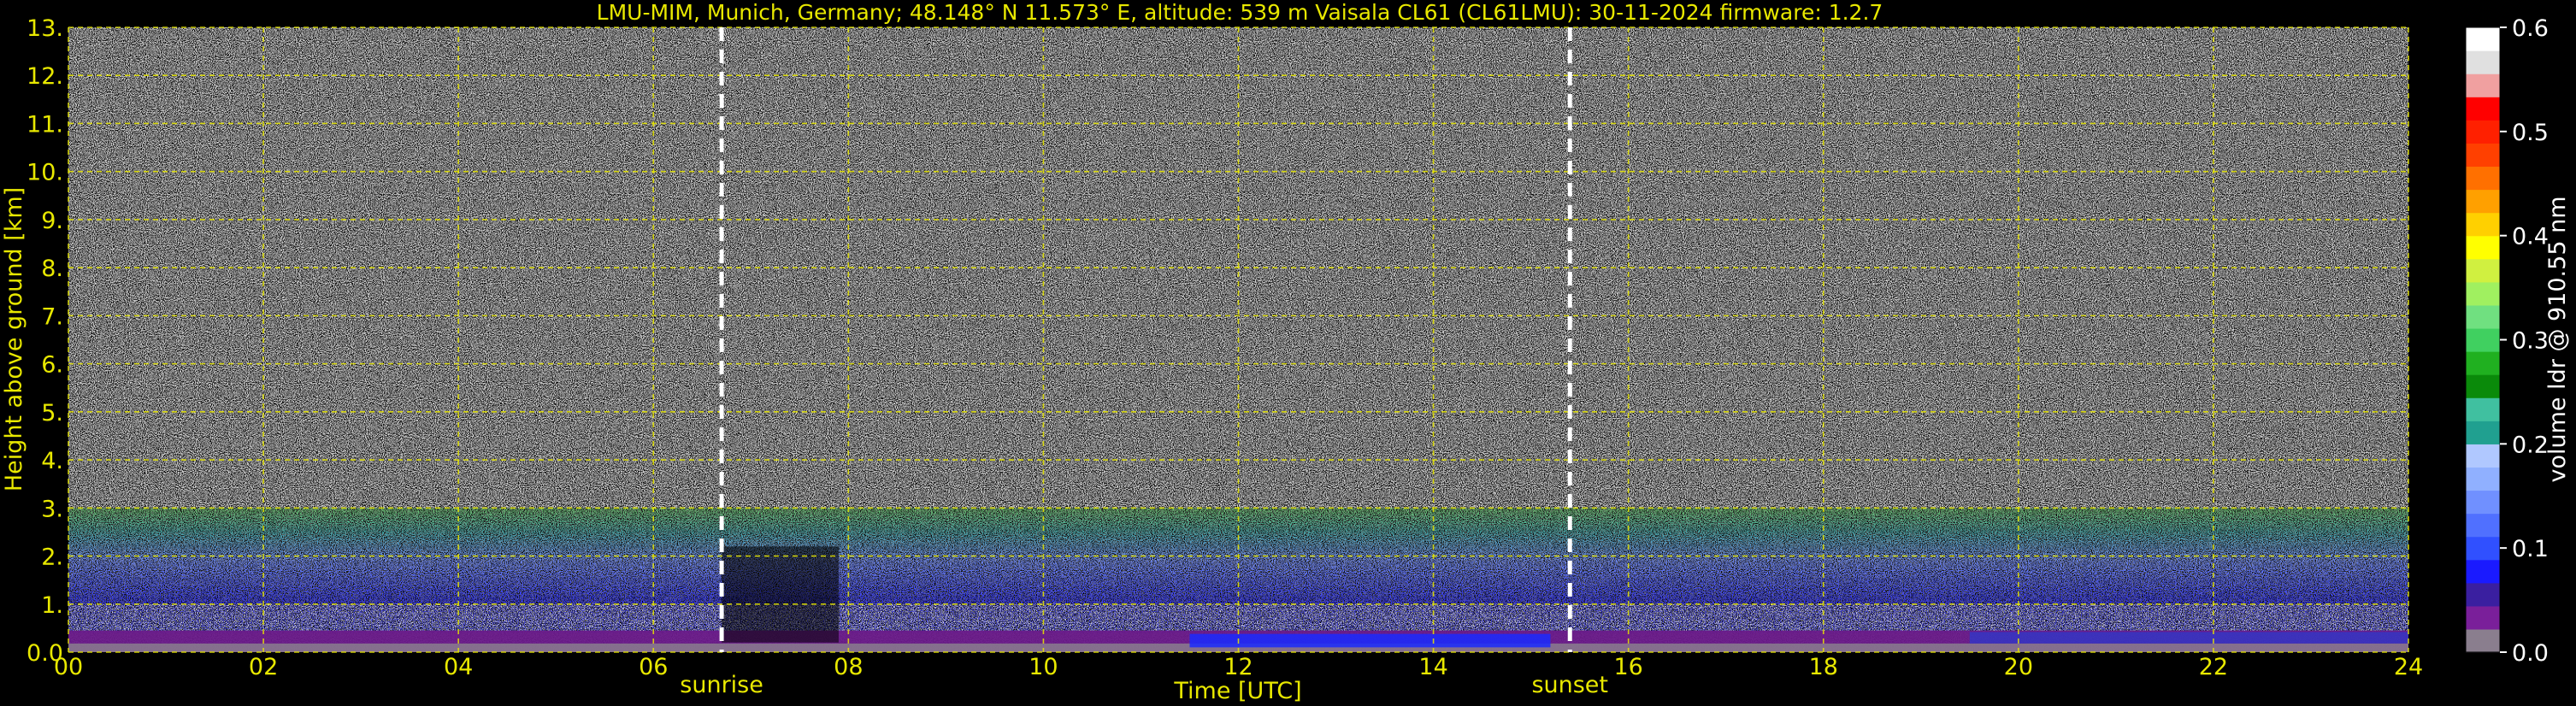 This screenshot has height=706, width=2576. What do you see at coordinates (2557, 340) in the screenshot?
I see `colorbar-label: volume ldr @ 910.55 nm` at bounding box center [2557, 340].